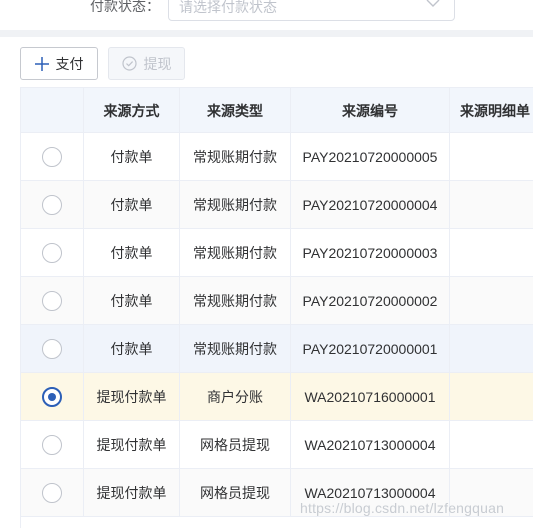 Image resolution: width=533 pixels, height=528 pixels. I want to click on source-number-cell: PAY20210720000004, so click(370, 204).